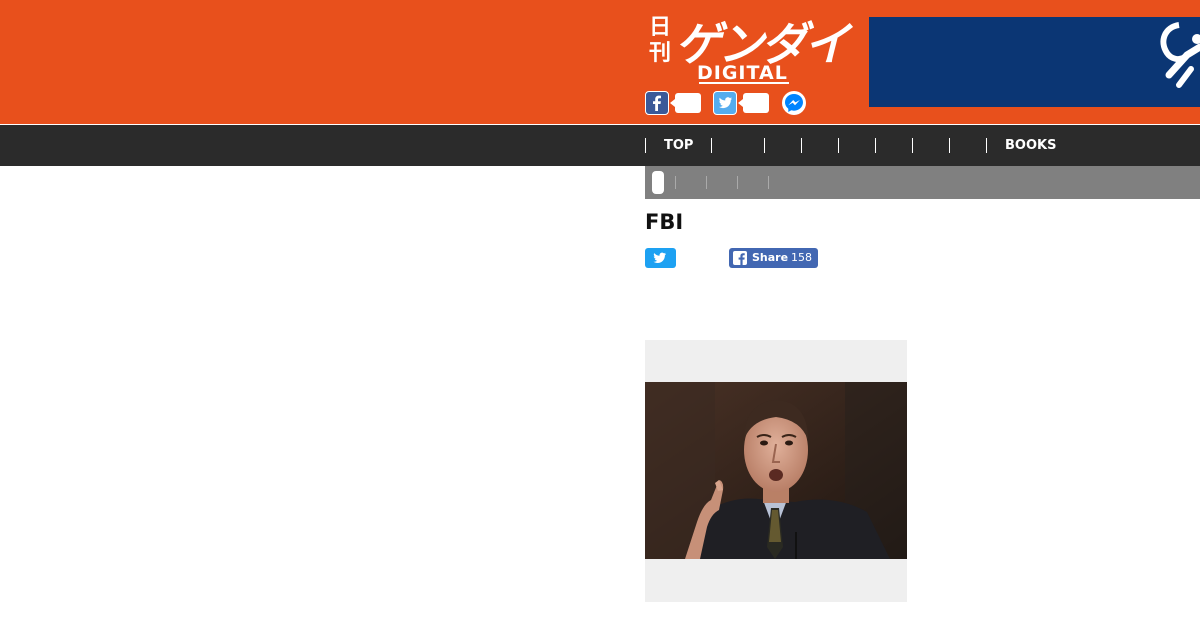 This screenshot has width=1200, height=630. What do you see at coordinates (678, 145) in the screenshot?
I see `nav-item-top: TOP` at bounding box center [678, 145].